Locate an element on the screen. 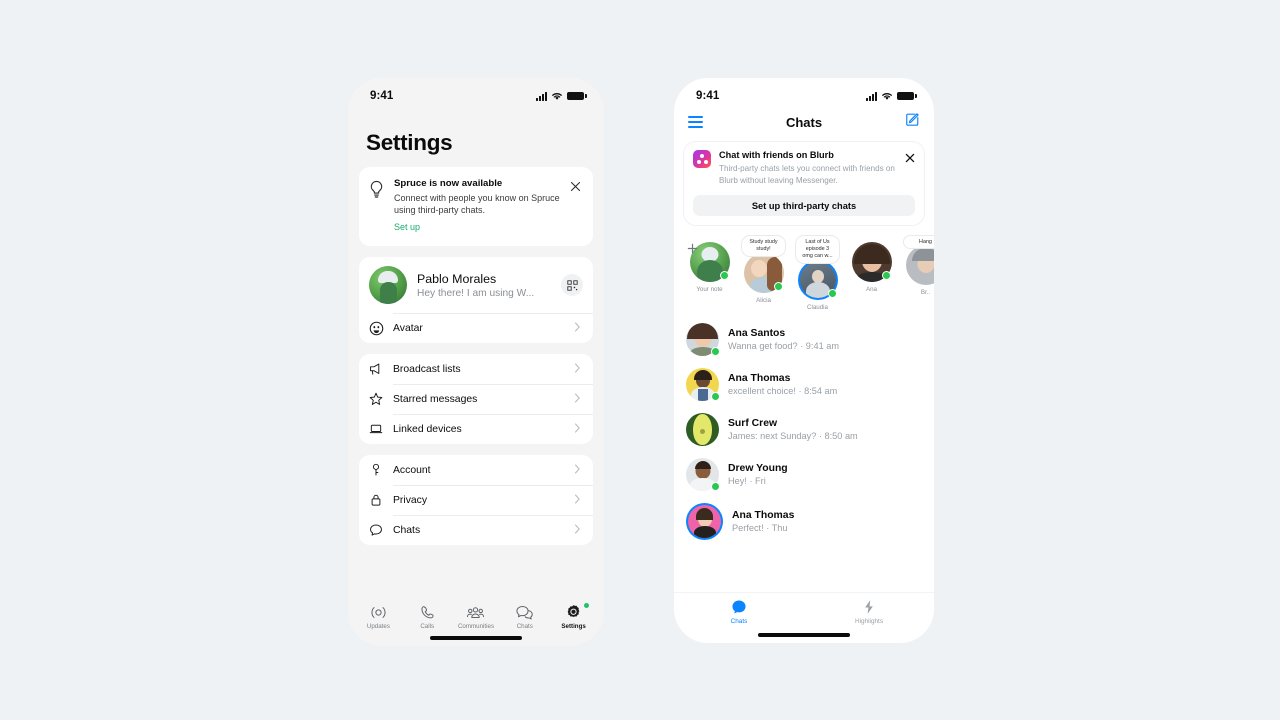 This screenshot has height=720, width=1280. megaphone-icon is located at coordinates (378, 369).